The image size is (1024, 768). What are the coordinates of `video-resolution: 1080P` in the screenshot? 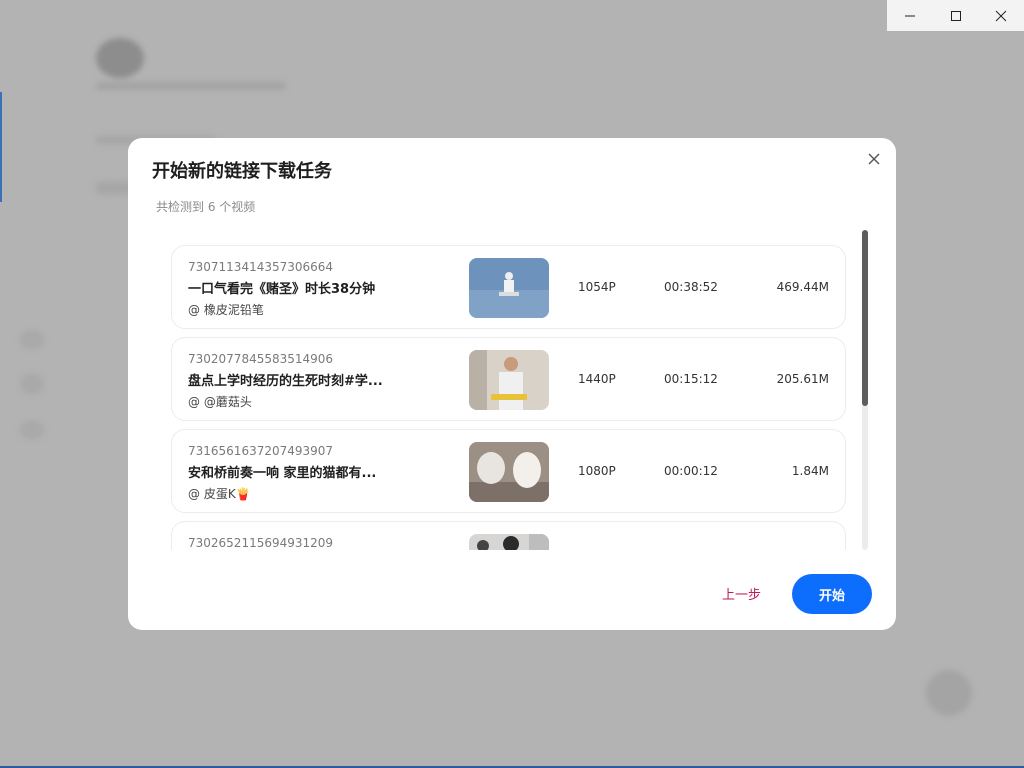 It's located at (597, 471).